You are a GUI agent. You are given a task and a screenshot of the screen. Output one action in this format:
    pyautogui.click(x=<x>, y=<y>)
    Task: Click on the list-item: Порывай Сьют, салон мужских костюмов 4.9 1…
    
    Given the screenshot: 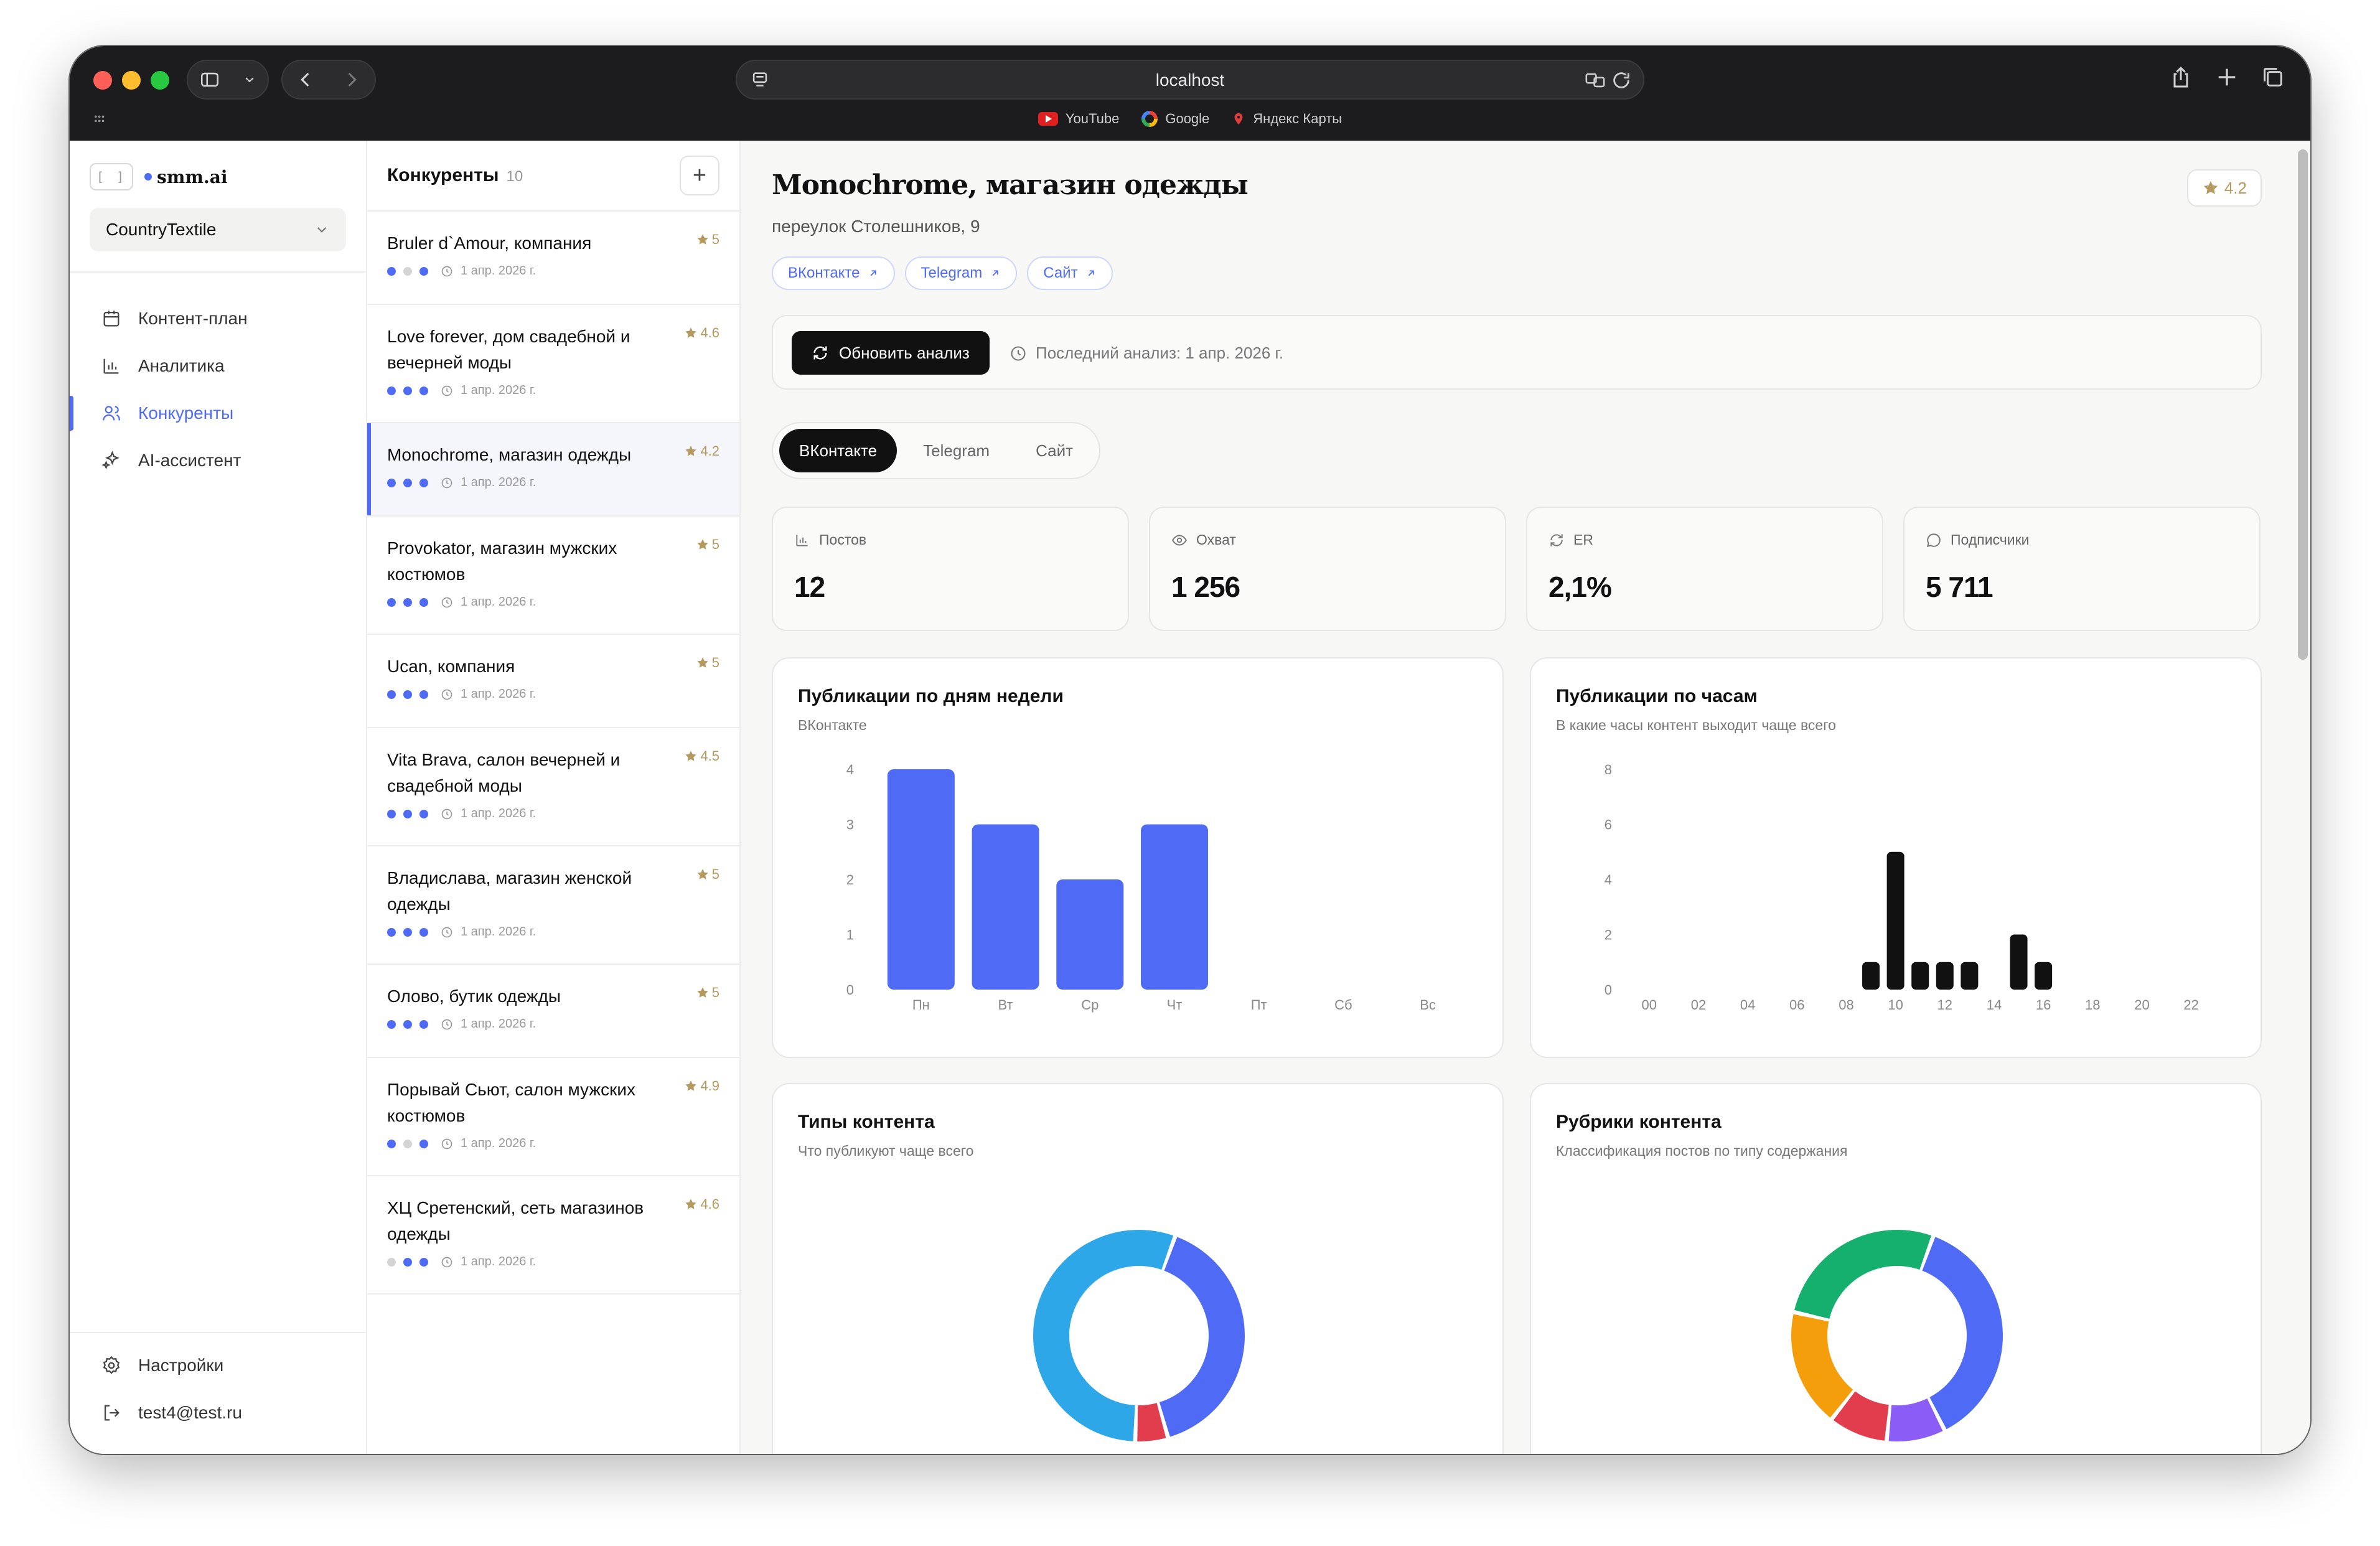 What is the action you would take?
    pyautogui.click(x=553, y=1117)
    